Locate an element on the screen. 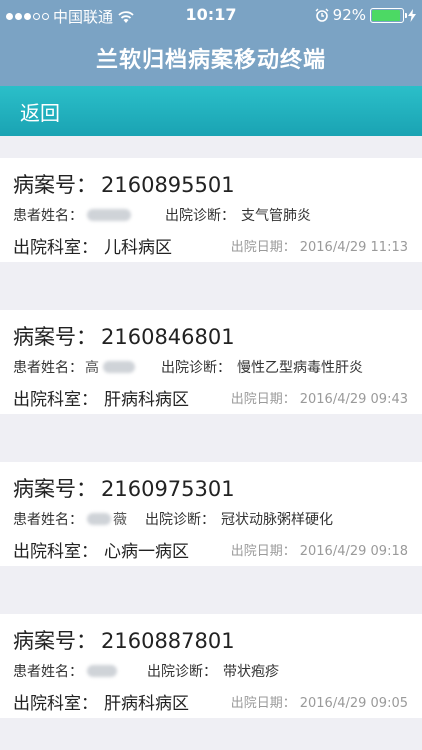 The image size is (422, 750). date-value: 2016/4/29 09:18 is located at coordinates (353, 551).